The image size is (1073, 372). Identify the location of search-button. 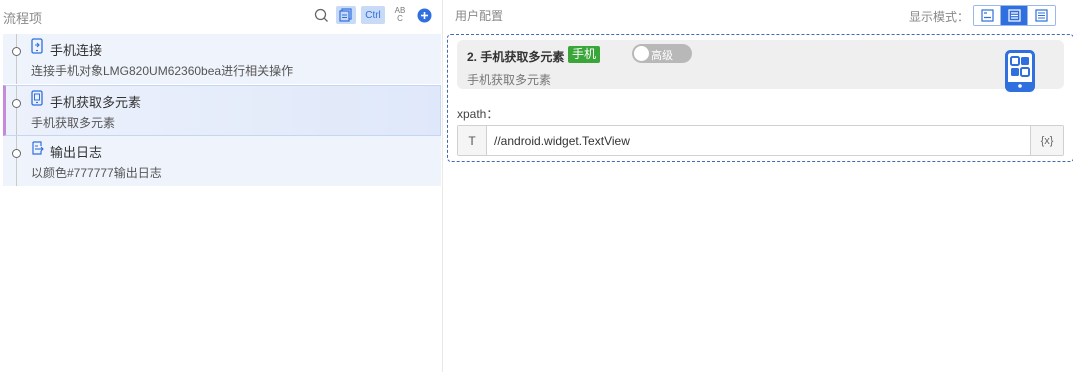
(321, 15).